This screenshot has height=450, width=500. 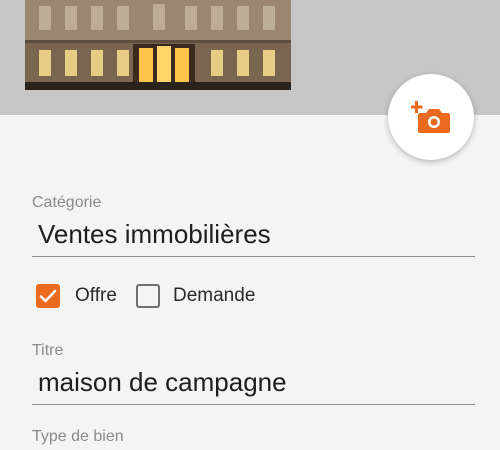 What do you see at coordinates (96, 296) in the screenshot?
I see `offre-label: Offre` at bounding box center [96, 296].